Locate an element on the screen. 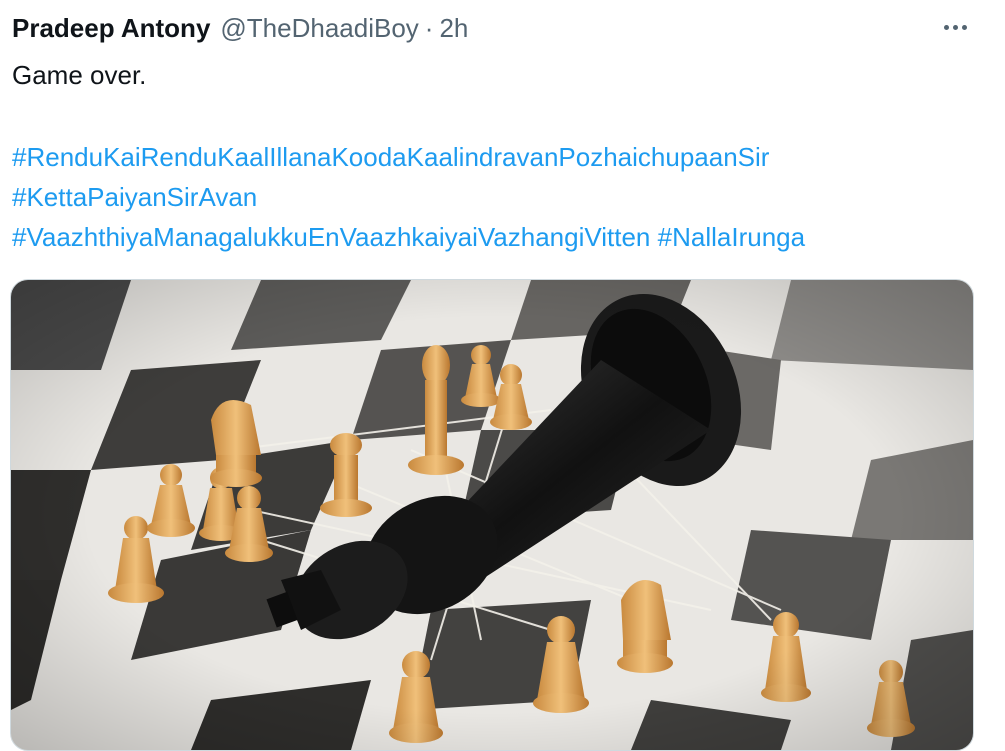  more-horizontal-icon is located at coordinates (955, 26).